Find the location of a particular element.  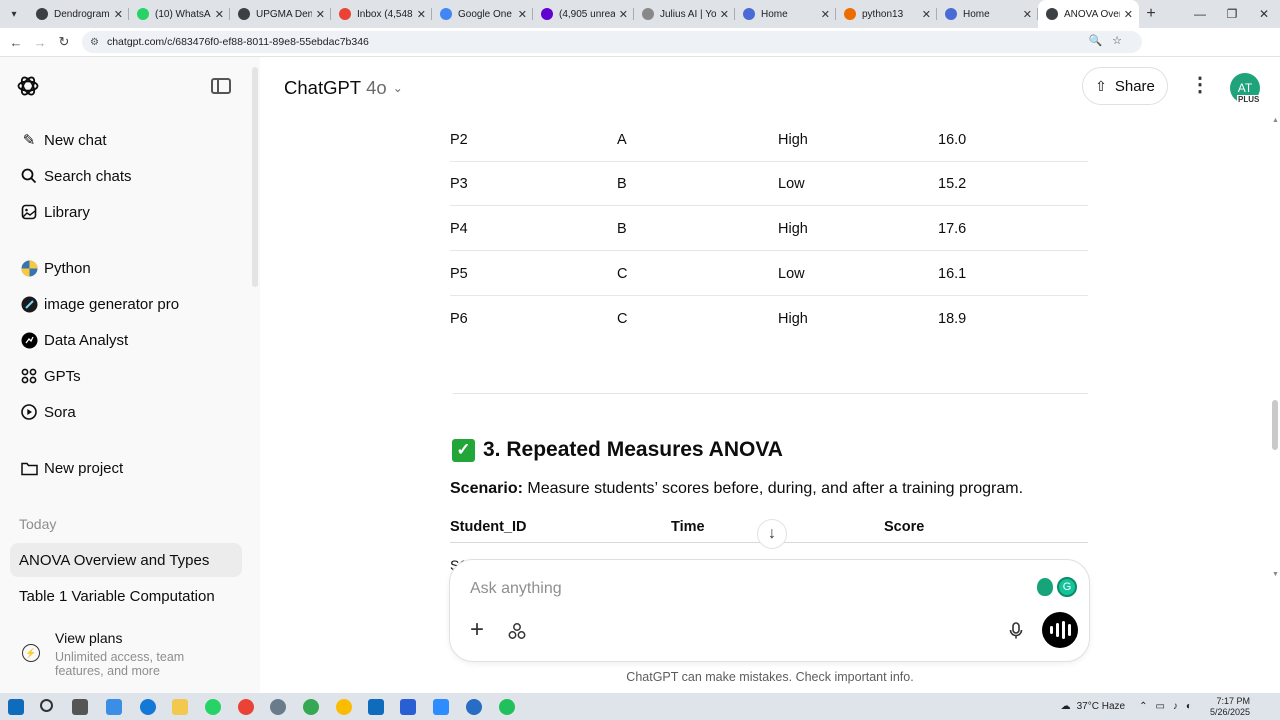

new-project-item: New project is located at coordinates (126, 468).